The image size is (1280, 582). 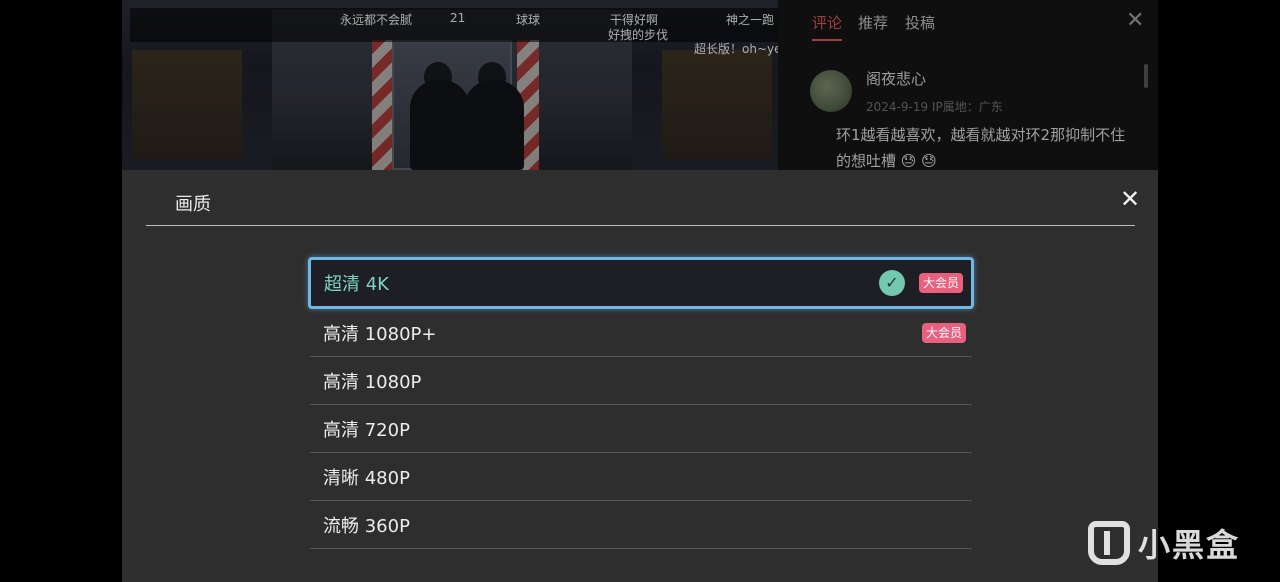 I want to click on quality-option-label: 高清 720P, so click(x=366, y=430).